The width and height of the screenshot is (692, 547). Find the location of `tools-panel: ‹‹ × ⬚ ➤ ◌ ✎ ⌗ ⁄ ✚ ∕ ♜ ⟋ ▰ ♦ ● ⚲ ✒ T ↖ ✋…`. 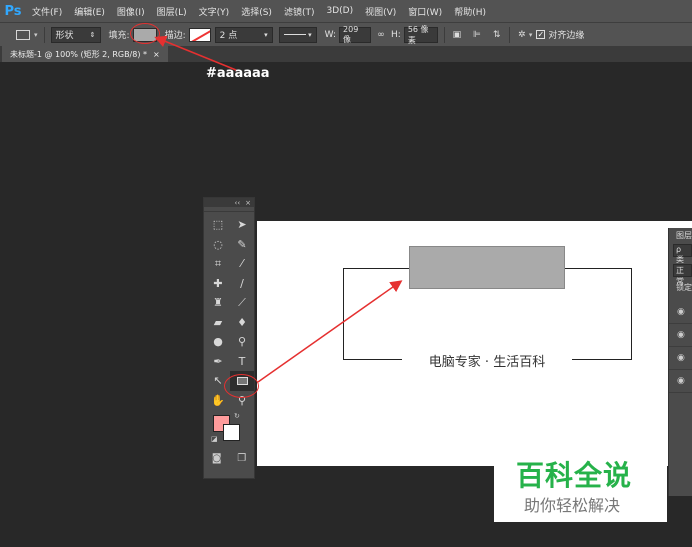

tools-panel: ‹‹ × ⬚ ➤ ◌ ✎ ⌗ ⁄ ✚ ∕ ♜ ⟋ ▰ ♦ ● ⚲ ✒ T ↖ ✋… is located at coordinates (229, 338).